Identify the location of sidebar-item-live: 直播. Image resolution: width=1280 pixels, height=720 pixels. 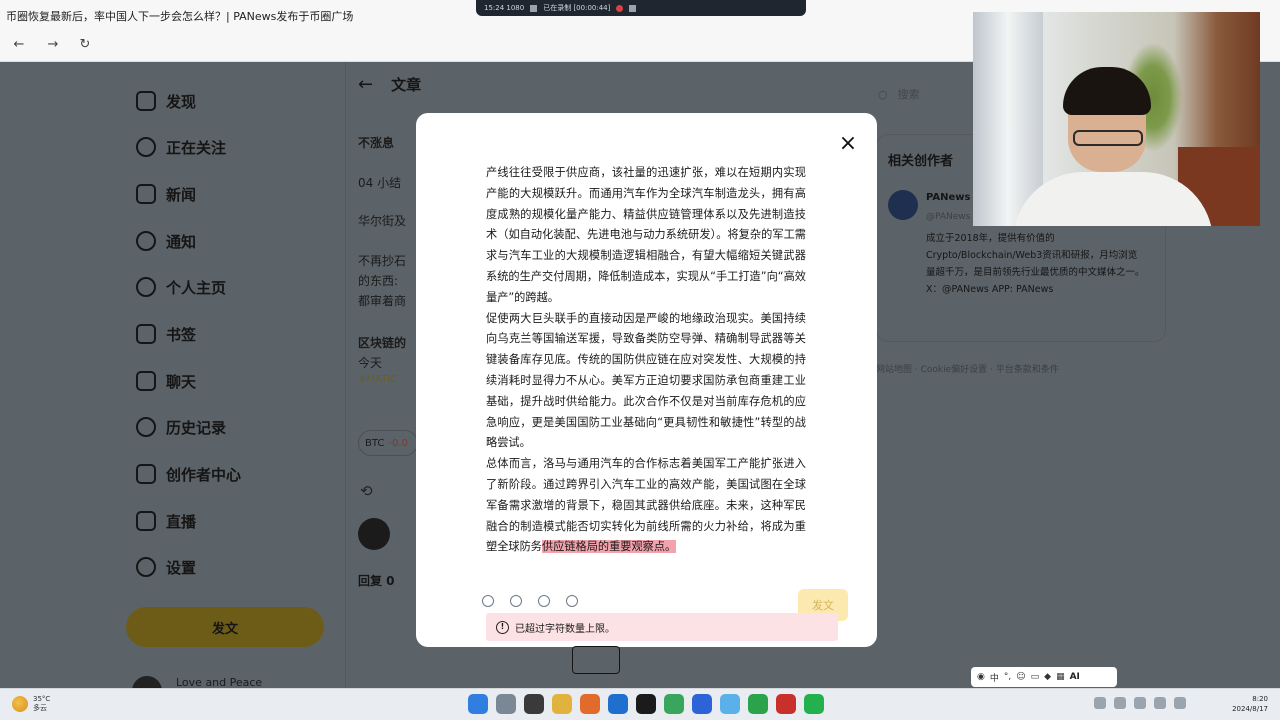
(166, 521).